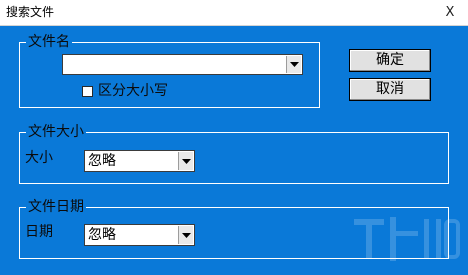 Image resolution: width=468 pixels, height=275 pixels. What do you see at coordinates (56, 132) in the screenshot?
I see `file-size-group-label: 文件大小` at bounding box center [56, 132].